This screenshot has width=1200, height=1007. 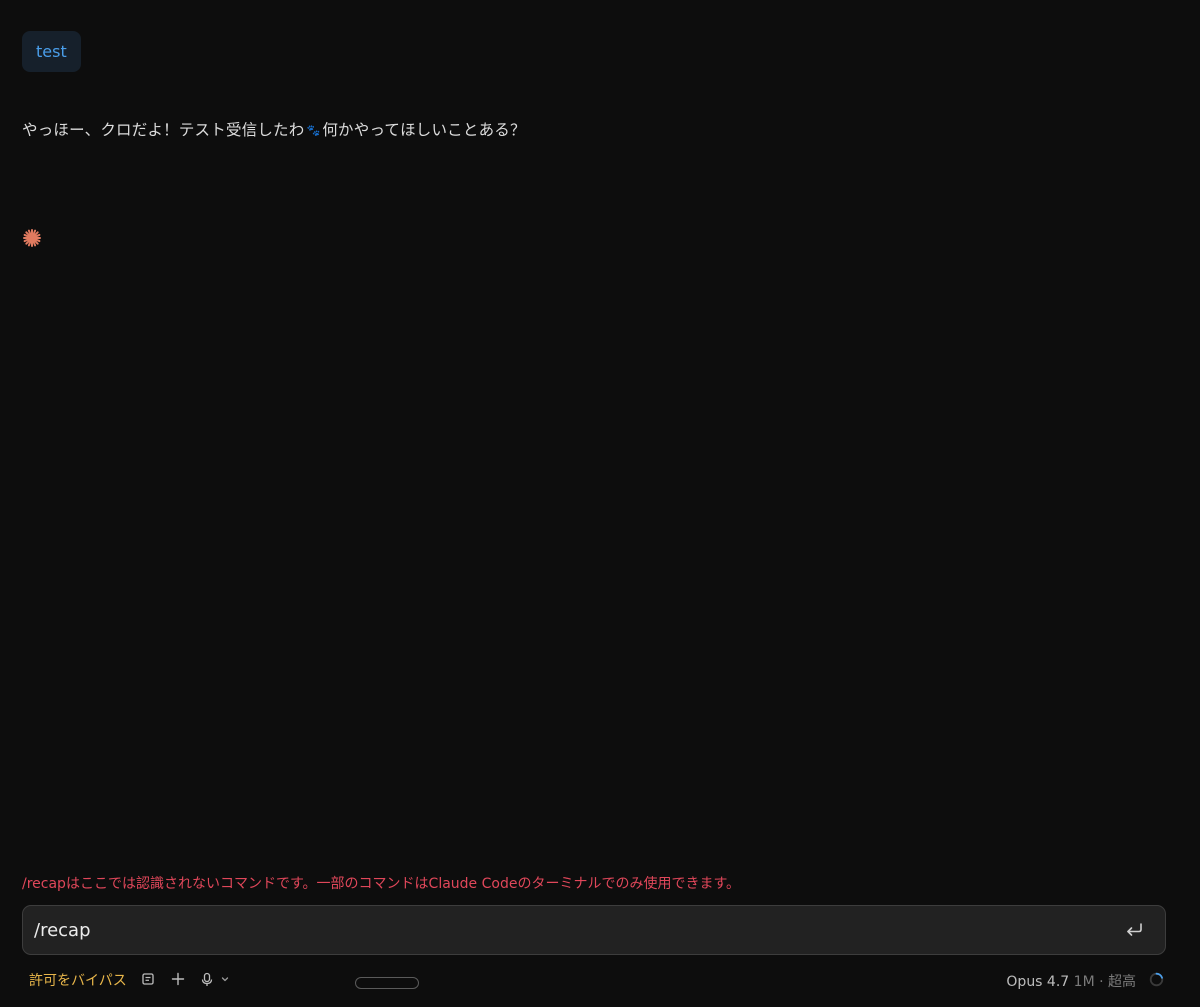 What do you see at coordinates (600, 980) in the screenshot?
I see `bottom-toolbar: 許可をバイパス Opus 4.7 1M · 超高` at bounding box center [600, 980].